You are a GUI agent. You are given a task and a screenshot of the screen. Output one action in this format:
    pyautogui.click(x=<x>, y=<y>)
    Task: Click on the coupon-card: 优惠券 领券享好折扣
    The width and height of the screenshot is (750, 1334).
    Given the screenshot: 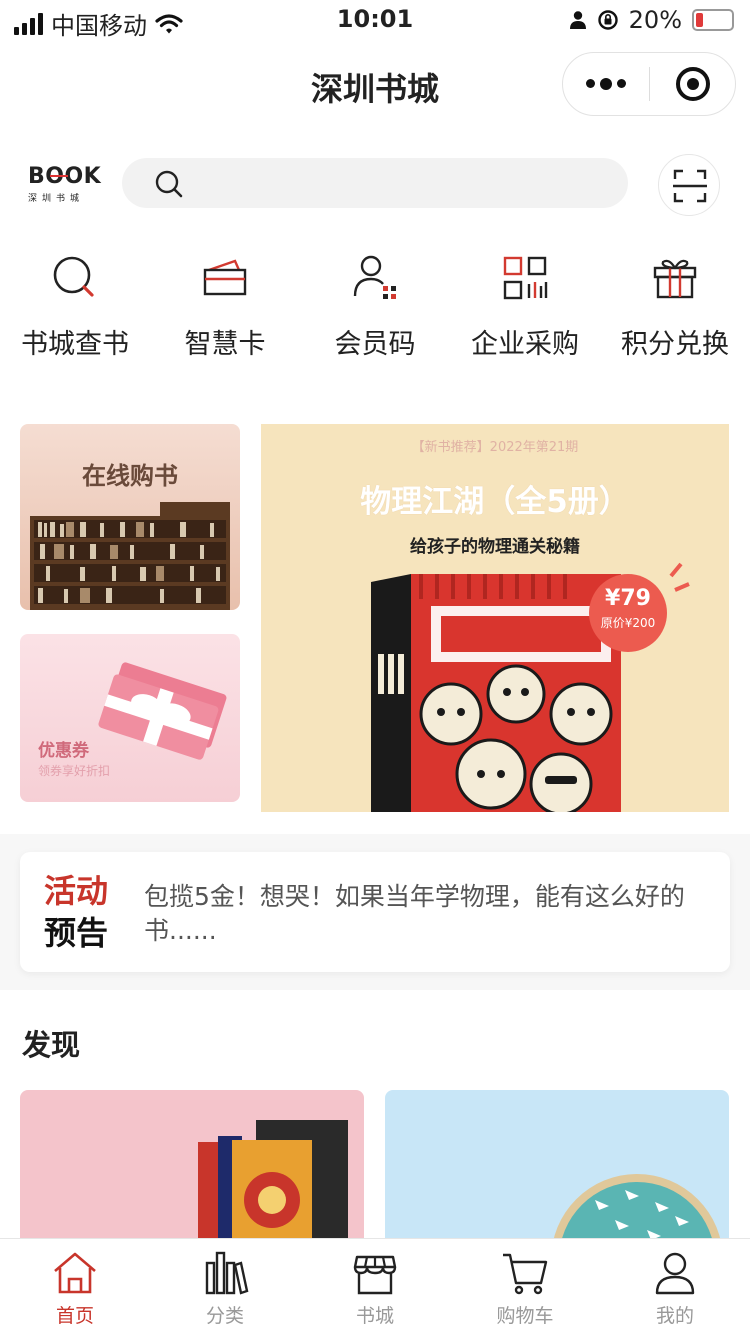 What is the action you would take?
    pyautogui.click(x=130, y=718)
    